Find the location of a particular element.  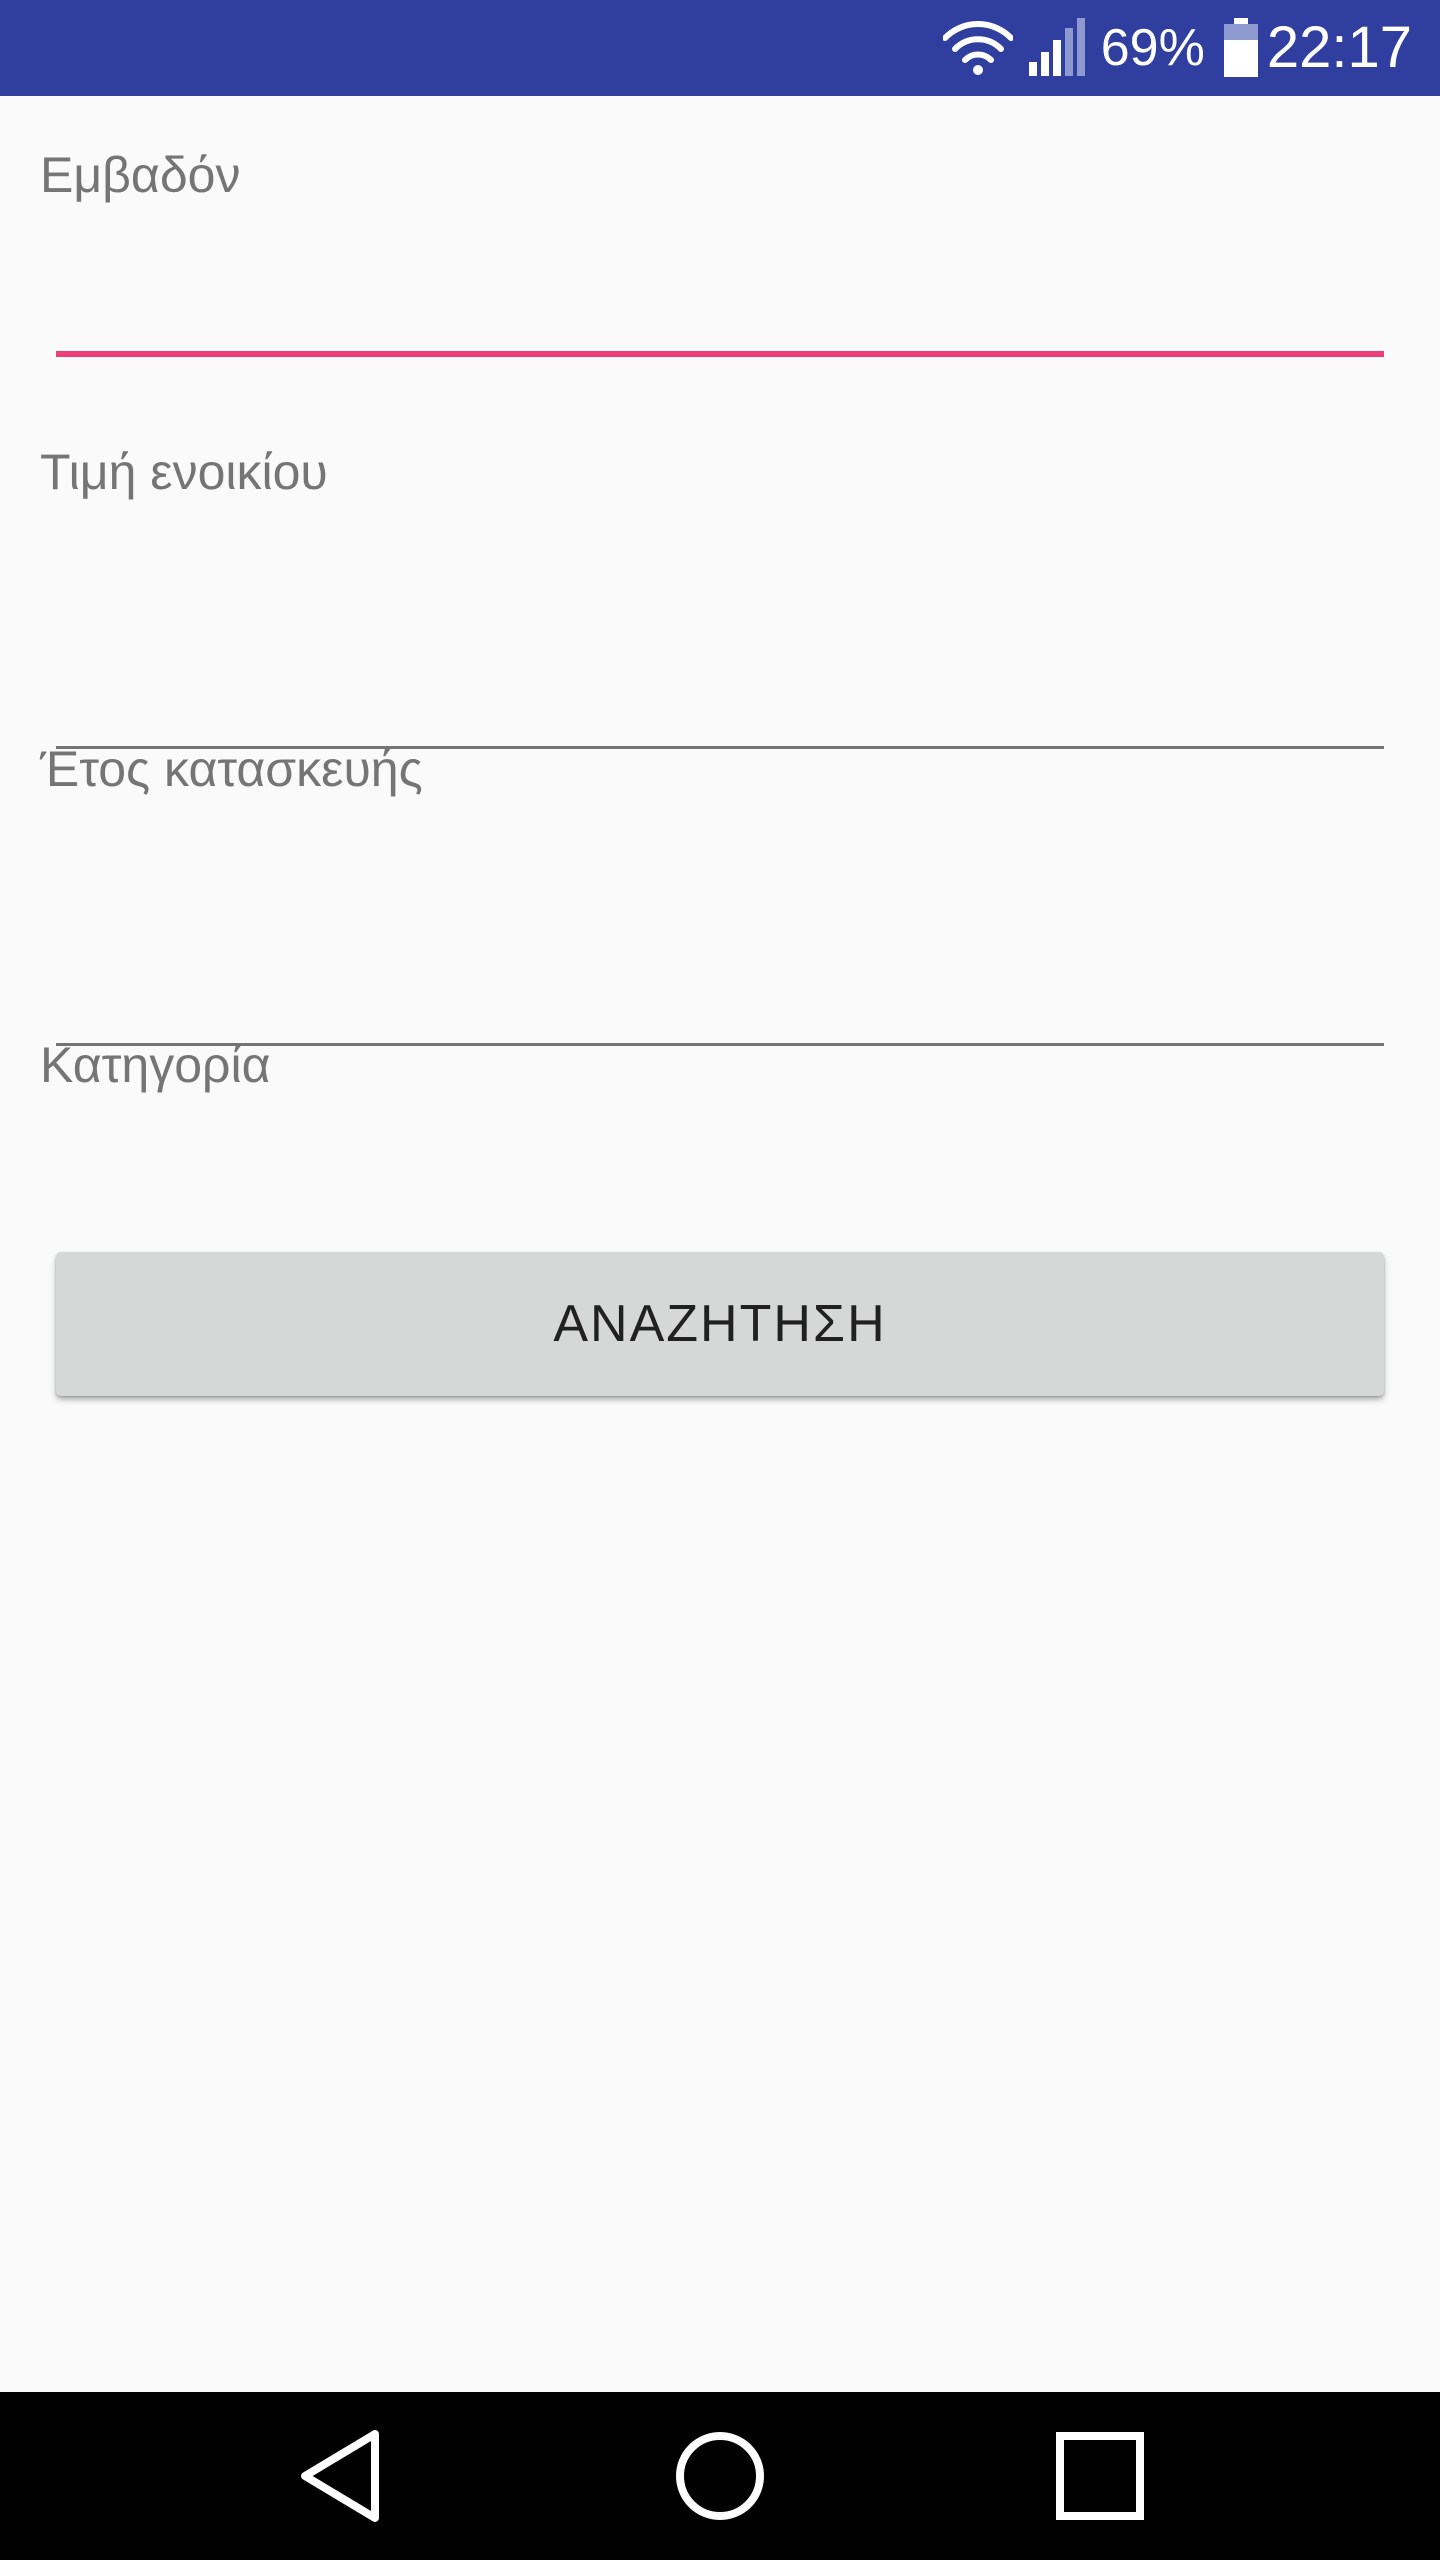

rent-price-input is located at coordinates (720, 704).